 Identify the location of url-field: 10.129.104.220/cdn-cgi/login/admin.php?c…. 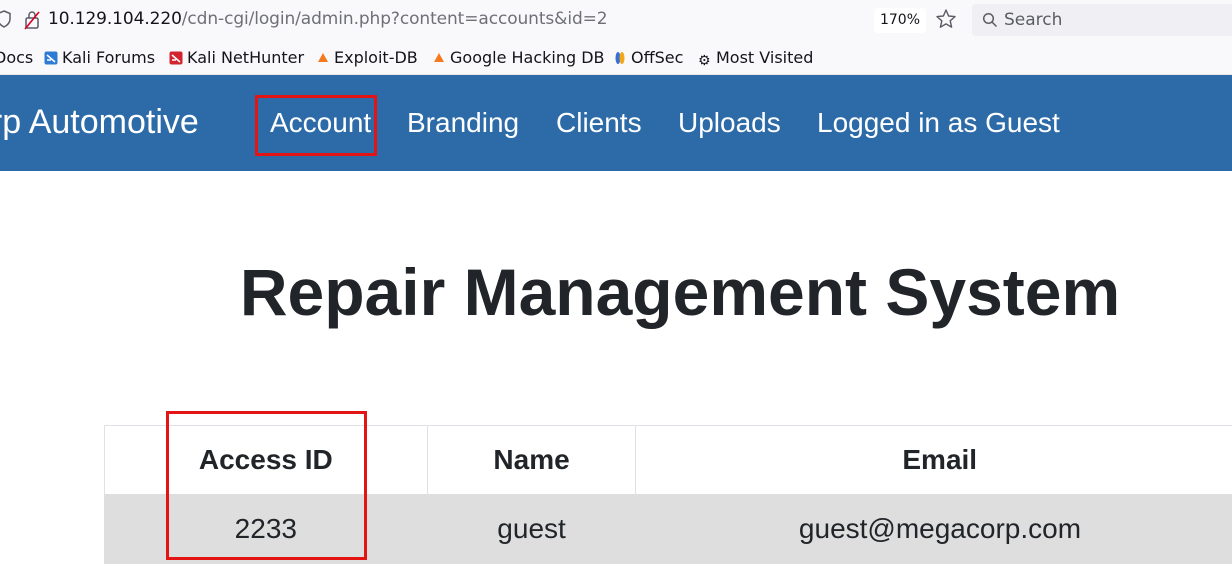
(328, 19).